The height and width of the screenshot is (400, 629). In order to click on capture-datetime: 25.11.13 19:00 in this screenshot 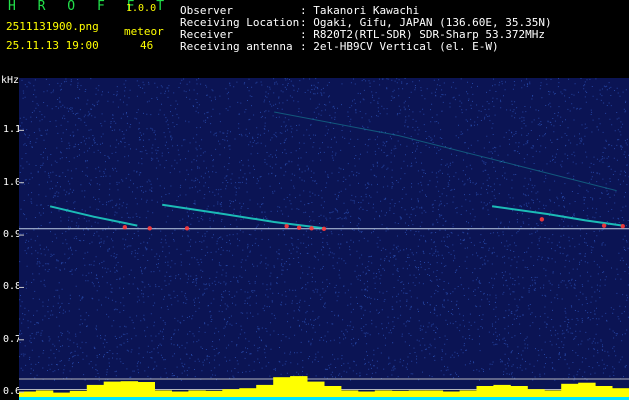, I will do `click(52, 45)`.